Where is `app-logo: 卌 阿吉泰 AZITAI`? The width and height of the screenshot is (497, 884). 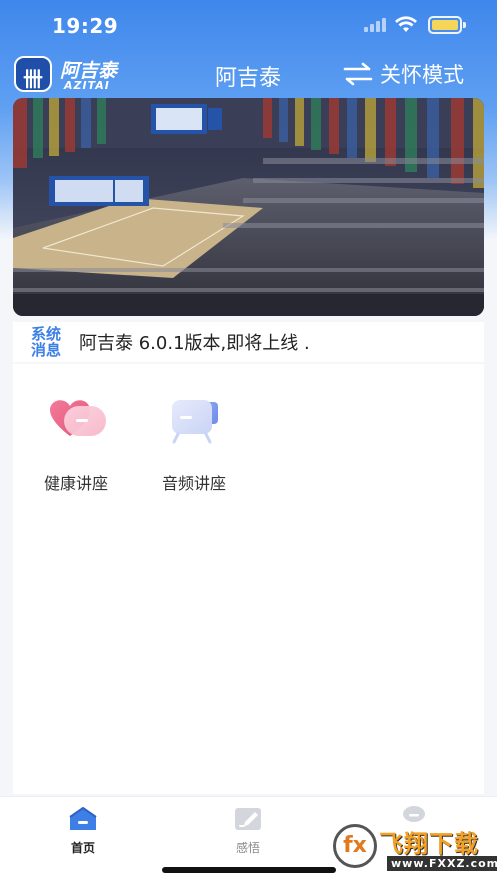 app-logo: 卌 阿吉泰 AZITAI is located at coordinates (79, 74).